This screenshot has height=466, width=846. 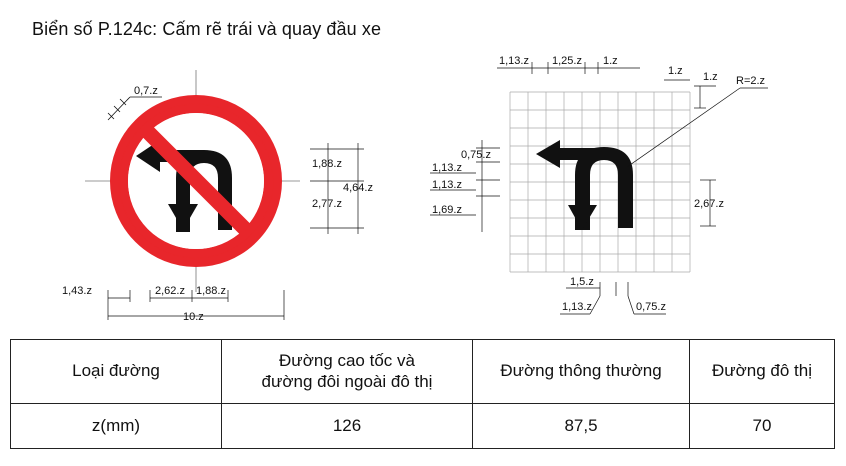 I want to click on table-row: z(mm) 126 87,5 70, so click(x=422, y=426).